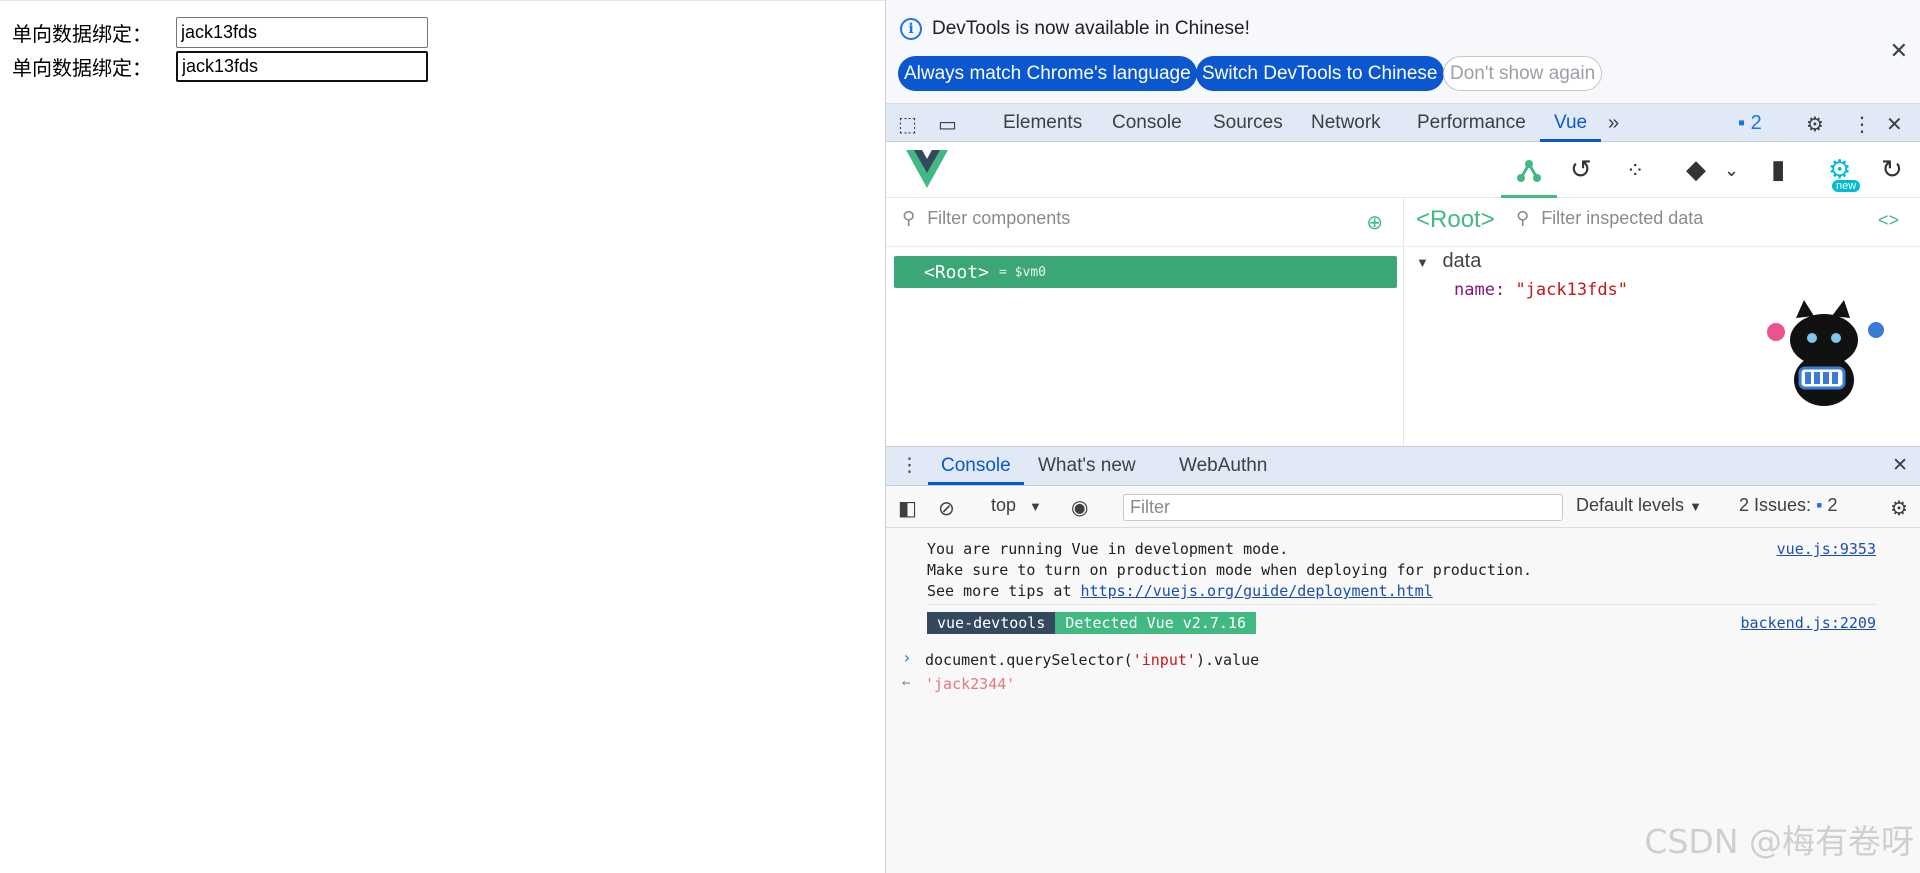 The width and height of the screenshot is (1920, 873). I want to click on close-devtools-icon: ✕, so click(1894, 124).